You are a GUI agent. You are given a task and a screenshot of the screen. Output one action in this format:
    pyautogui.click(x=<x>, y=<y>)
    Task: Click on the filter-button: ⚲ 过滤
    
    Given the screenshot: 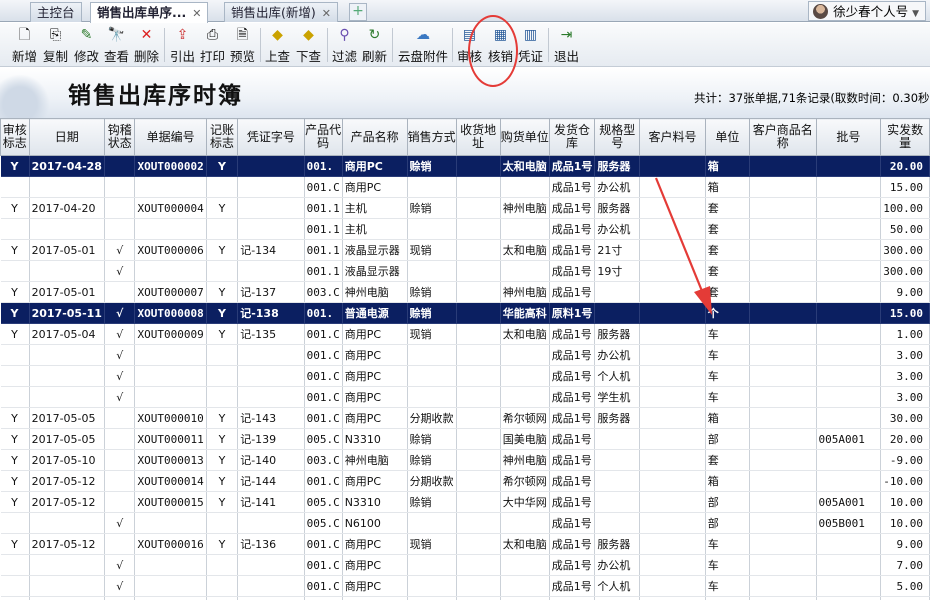 What is the action you would take?
    pyautogui.click(x=344, y=45)
    